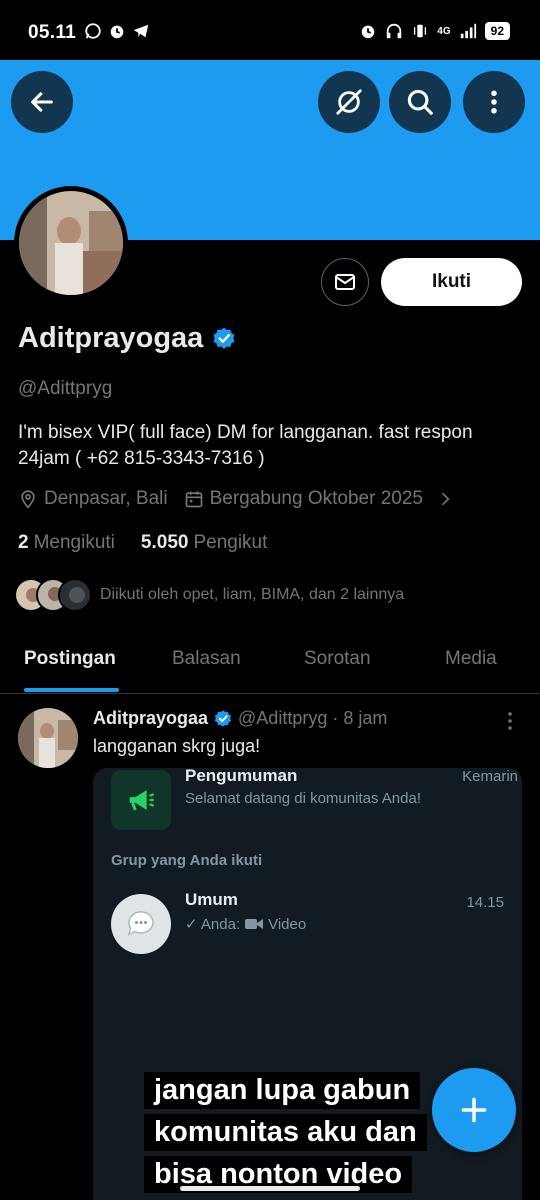 The image size is (540, 1200). Describe the element at coordinates (241, 776) in the screenshot. I see `announcement-title: Pengumuman` at that location.